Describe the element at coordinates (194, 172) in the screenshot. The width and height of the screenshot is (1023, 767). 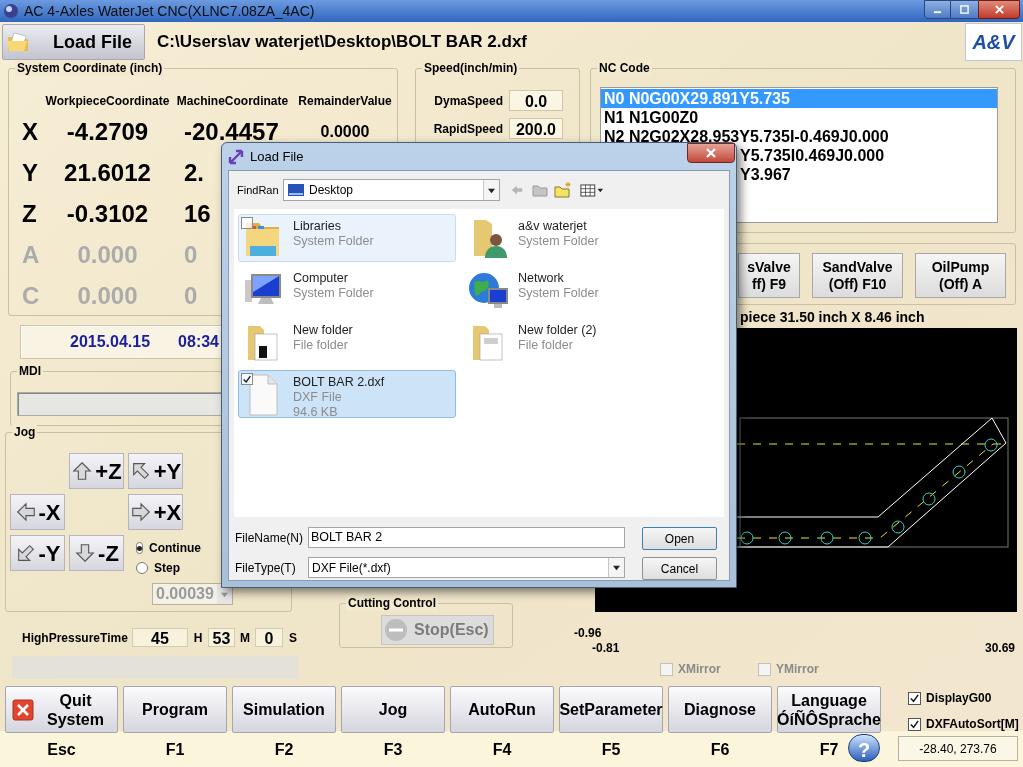
I see `machine-value: 2.` at that location.